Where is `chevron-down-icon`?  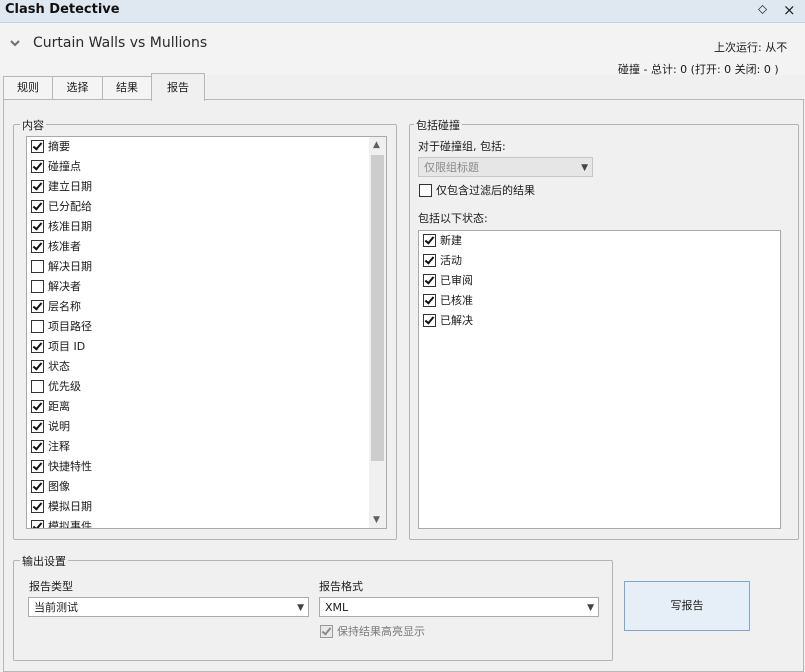
chevron-down-icon is located at coordinates (15, 43).